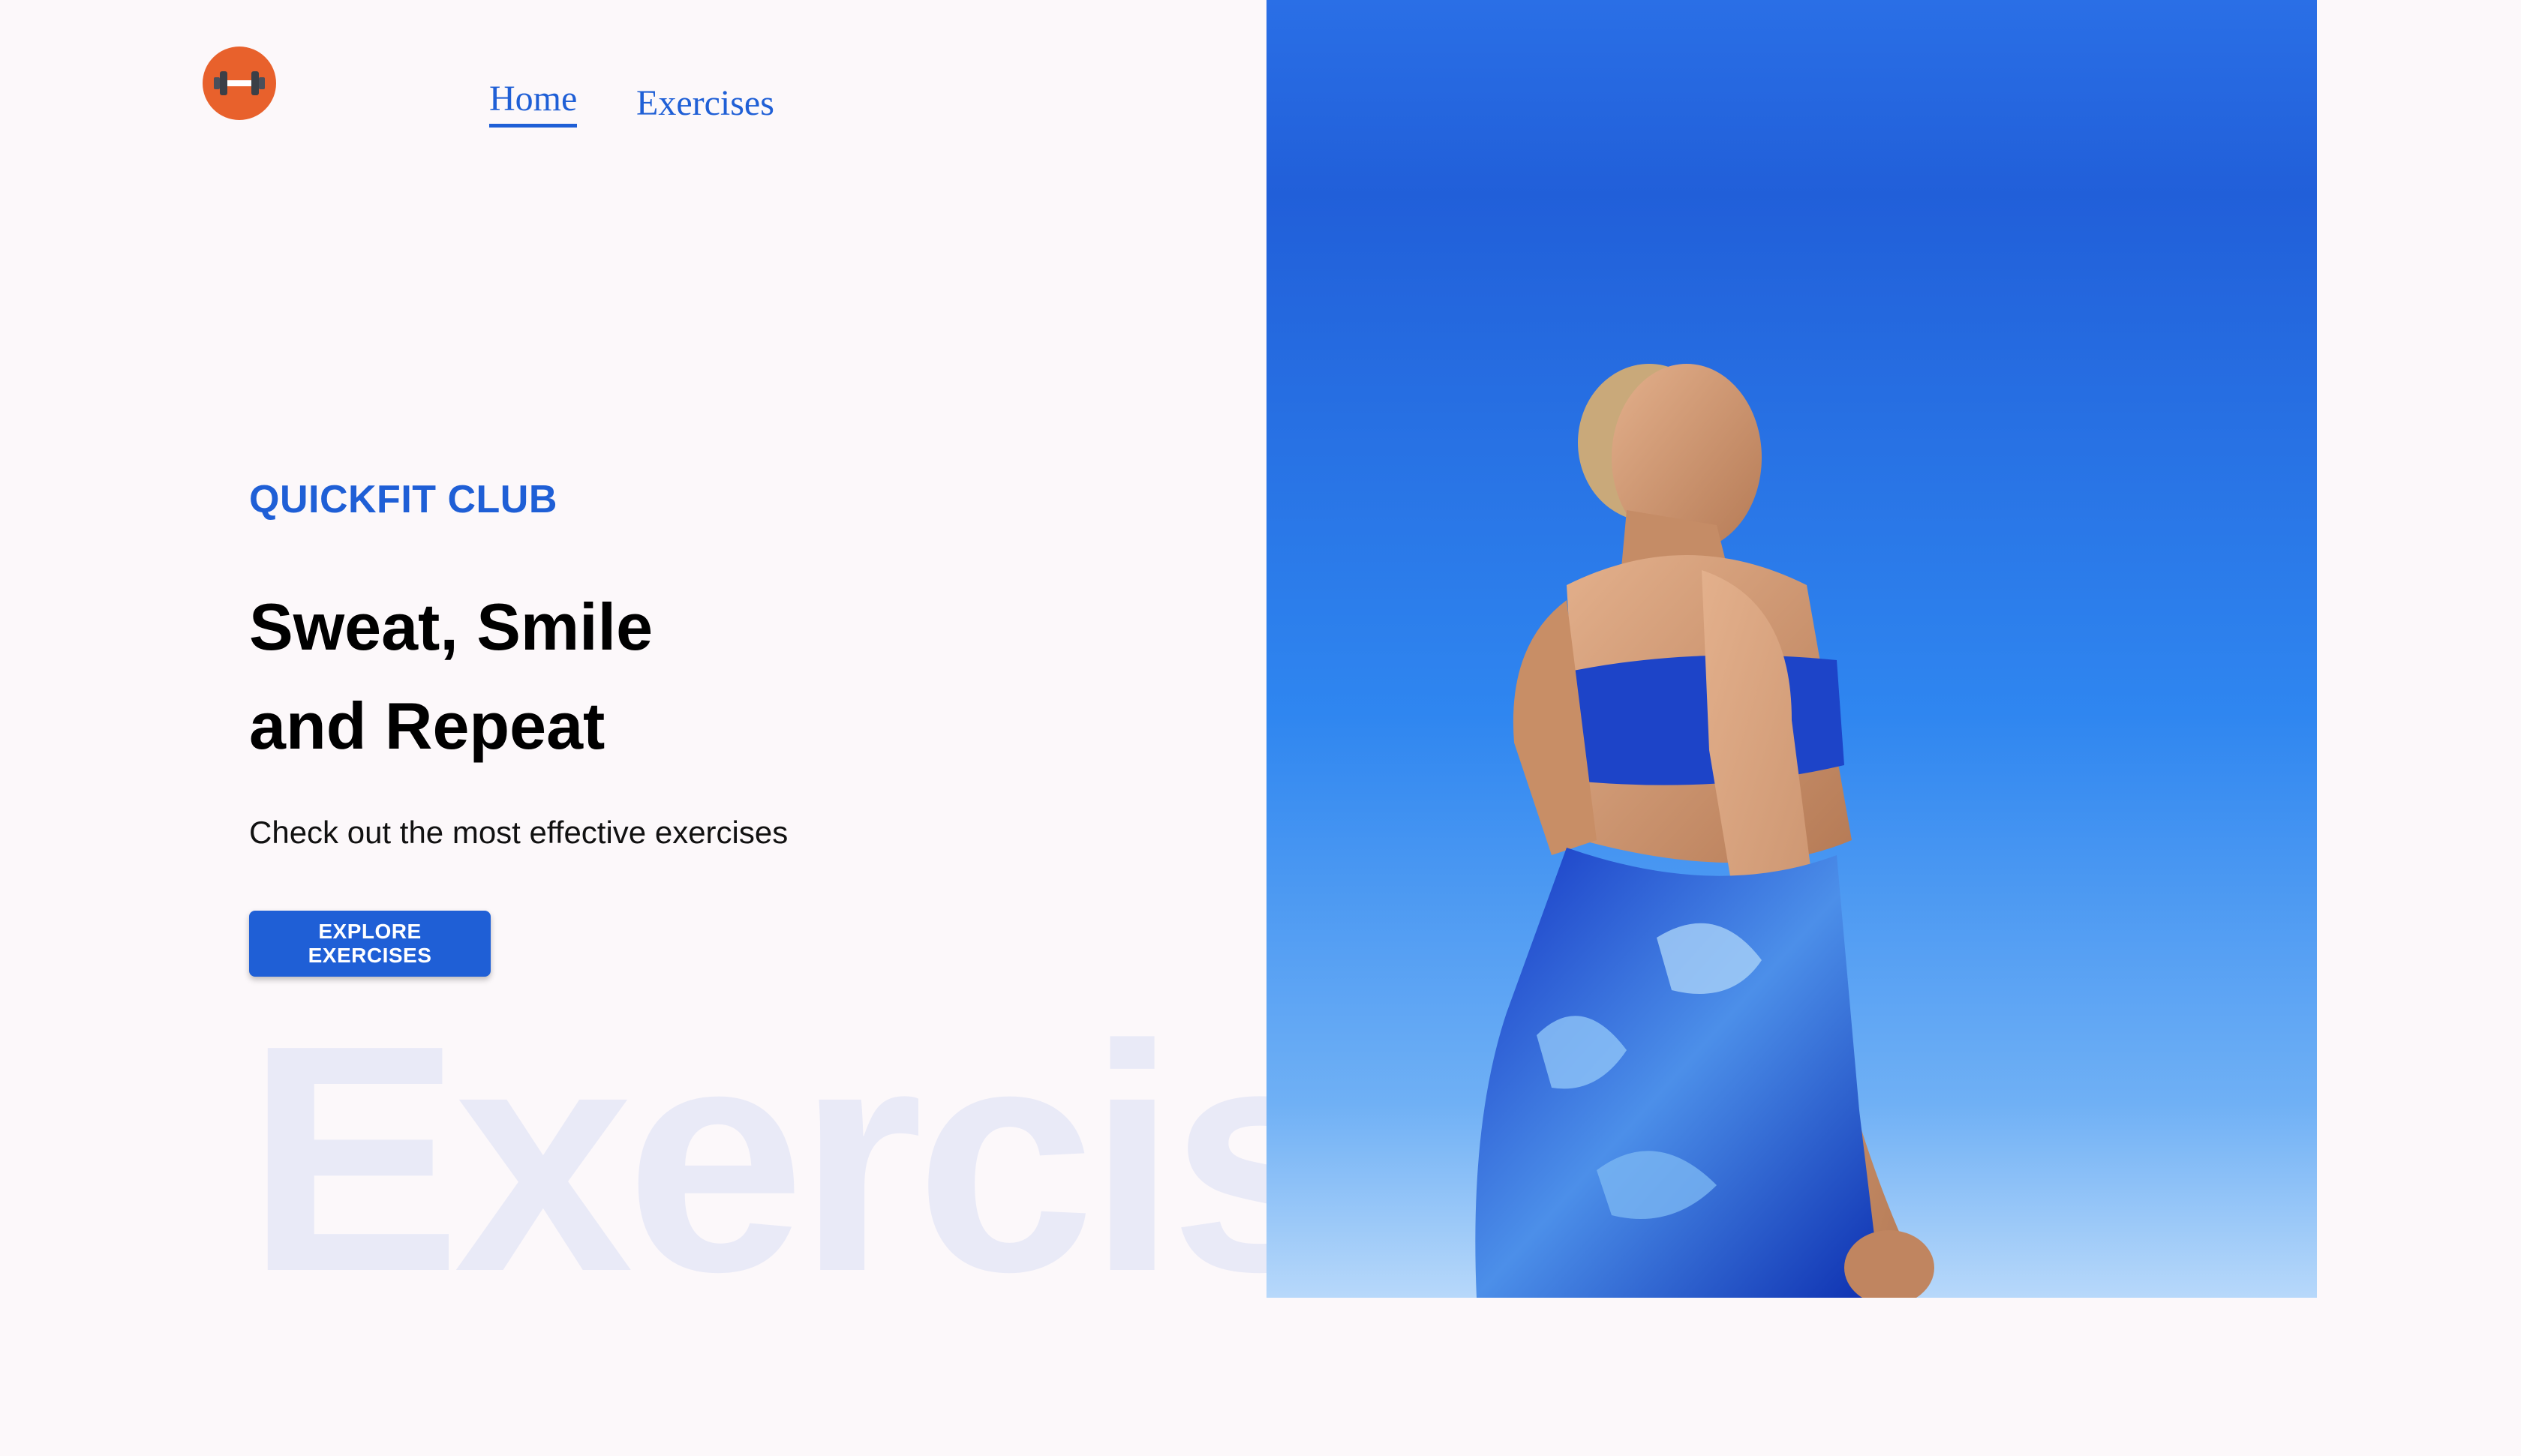  Describe the element at coordinates (403, 499) in the screenshot. I see `brand-eyebrow: QUICKFIT CLUB` at that location.